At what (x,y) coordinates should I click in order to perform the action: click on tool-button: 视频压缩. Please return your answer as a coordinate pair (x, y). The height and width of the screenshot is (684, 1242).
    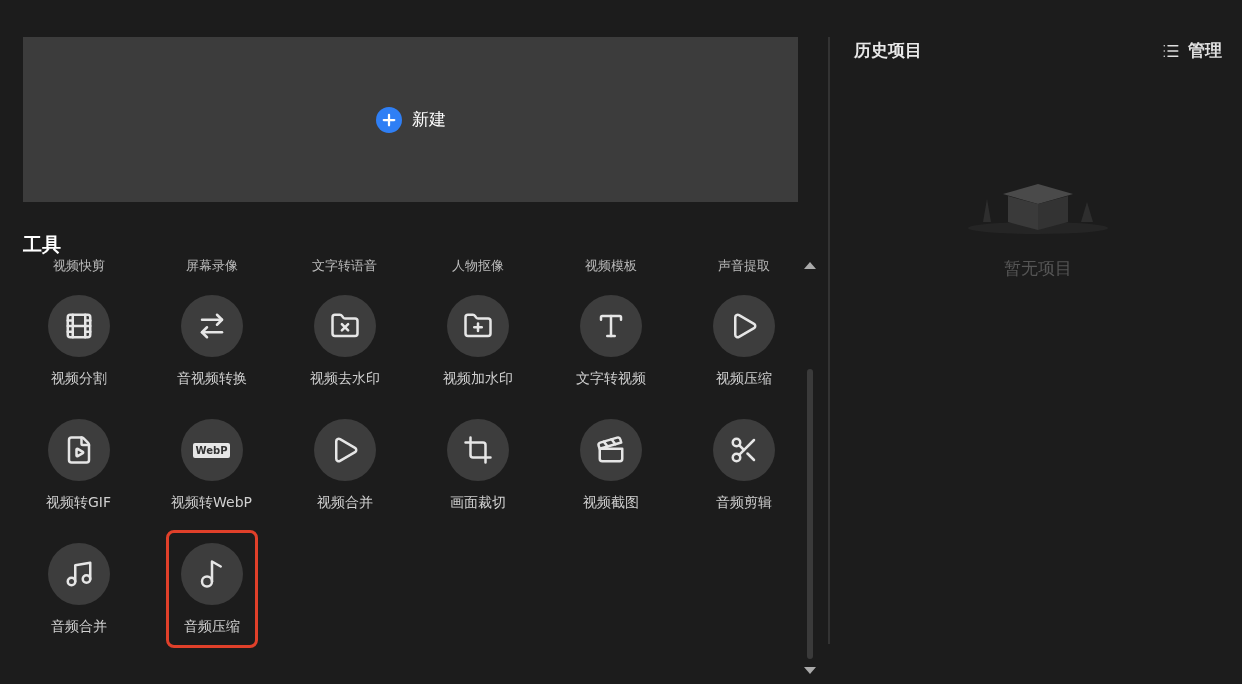
    Looking at the image, I should click on (743, 341).